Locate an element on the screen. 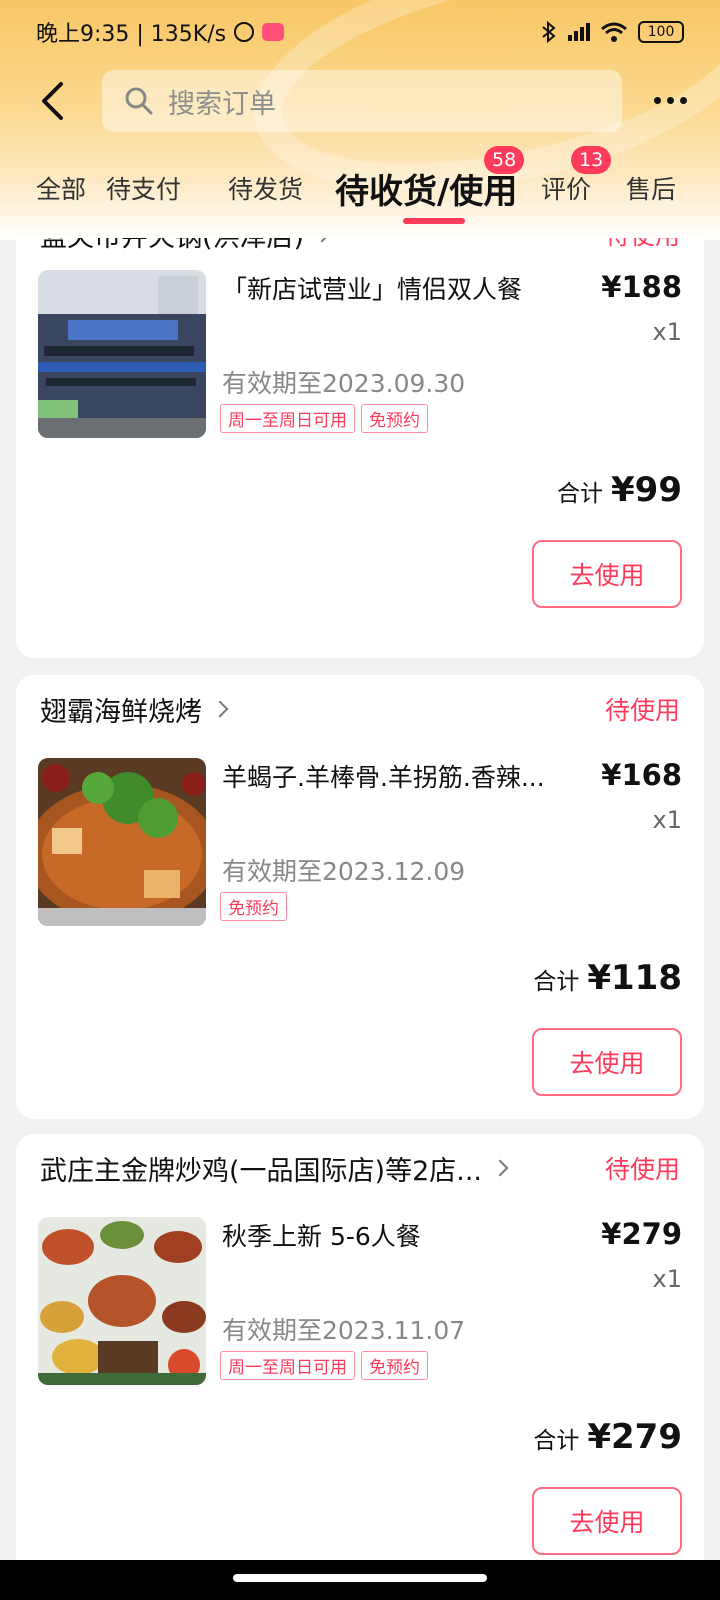  total-amount: ¥279 is located at coordinates (634, 1437).